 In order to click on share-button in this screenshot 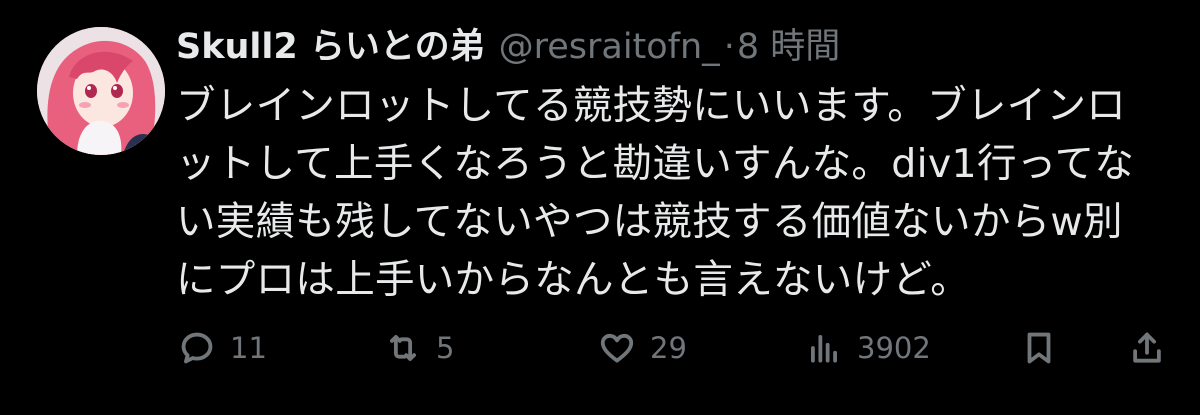, I will do `click(1147, 348)`.